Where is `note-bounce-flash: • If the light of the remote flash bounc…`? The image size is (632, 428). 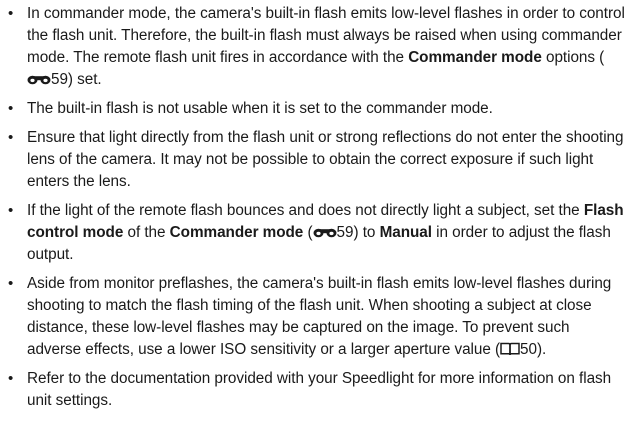
note-bounce-flash: • If the light of the remote flash bounc… is located at coordinates (316, 232).